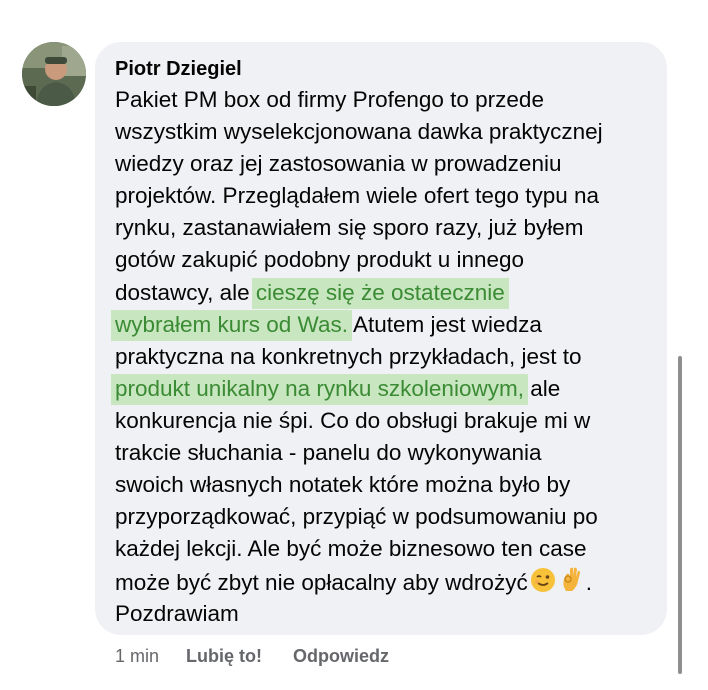  Describe the element at coordinates (321, 583) in the screenshot. I see `comment-text: może być zbyt nie opłacalny aby wdrożyć` at that location.